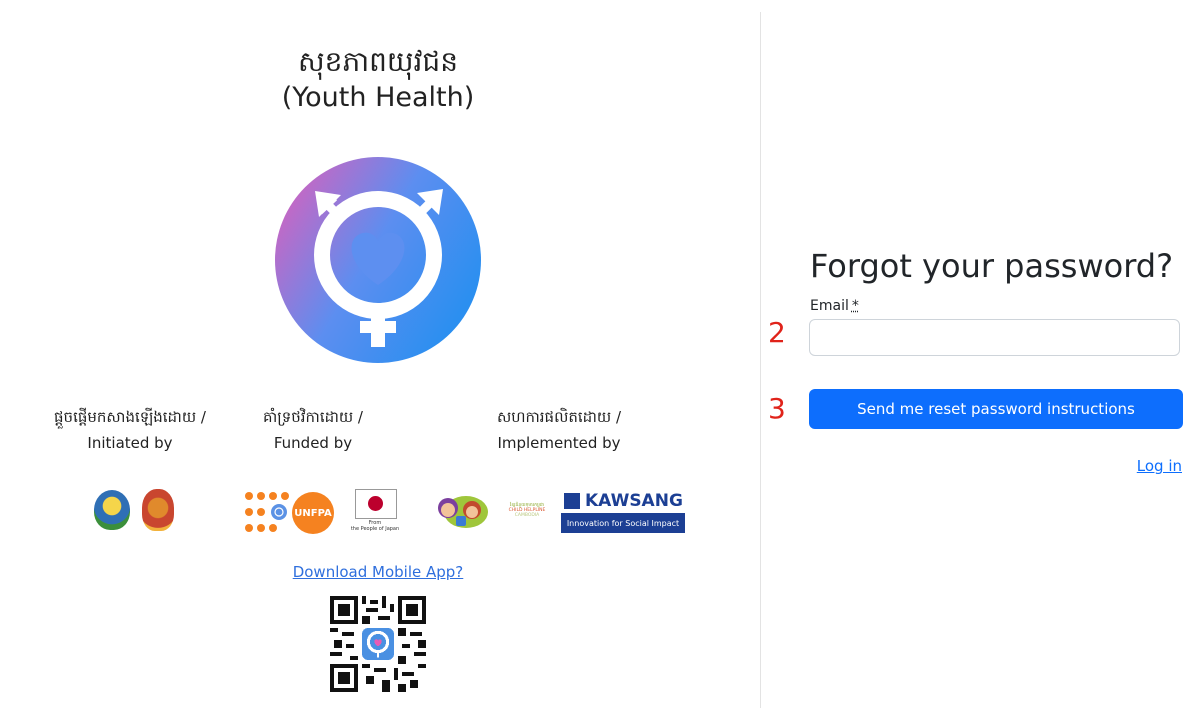  What do you see at coordinates (777, 408) in the screenshot?
I see `step-marker-3: 3` at bounding box center [777, 408].